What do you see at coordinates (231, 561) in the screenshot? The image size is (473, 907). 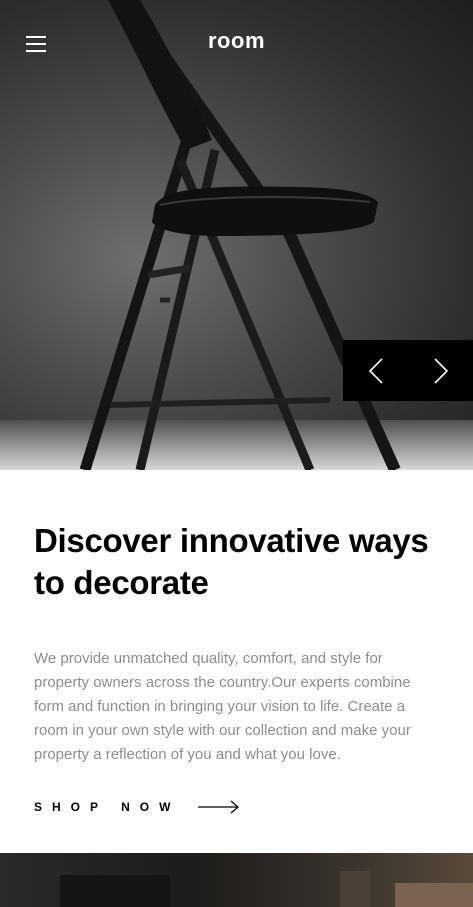 I see `page-title: Discover innovative ways to decorate` at bounding box center [231, 561].